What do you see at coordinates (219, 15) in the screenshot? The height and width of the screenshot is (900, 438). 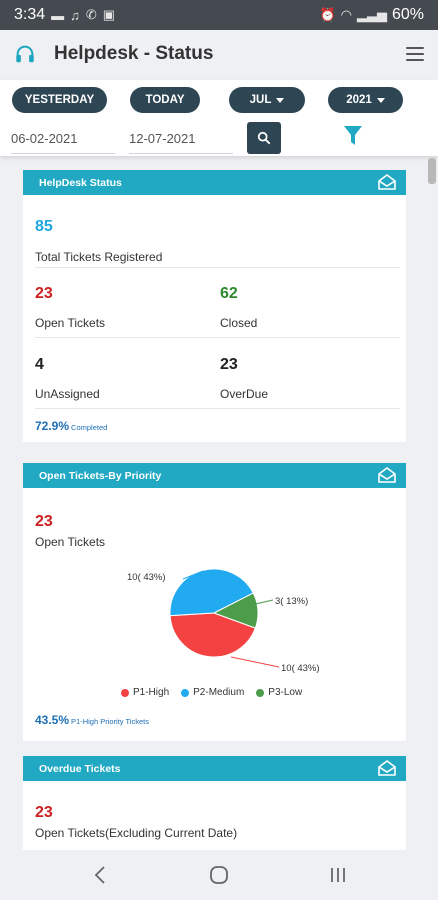 I see `status-bar: 3:34 ▬ ♫ ✆ ▣ ⏰ ◠ ▂▃▅ 60%` at bounding box center [219, 15].